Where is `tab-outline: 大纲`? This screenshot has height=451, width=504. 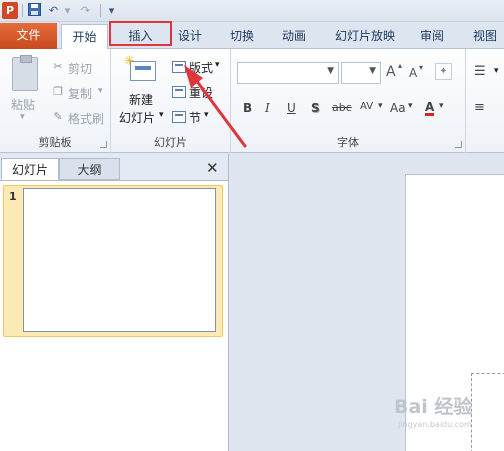 tab-outline: 大纲 is located at coordinates (89, 169).